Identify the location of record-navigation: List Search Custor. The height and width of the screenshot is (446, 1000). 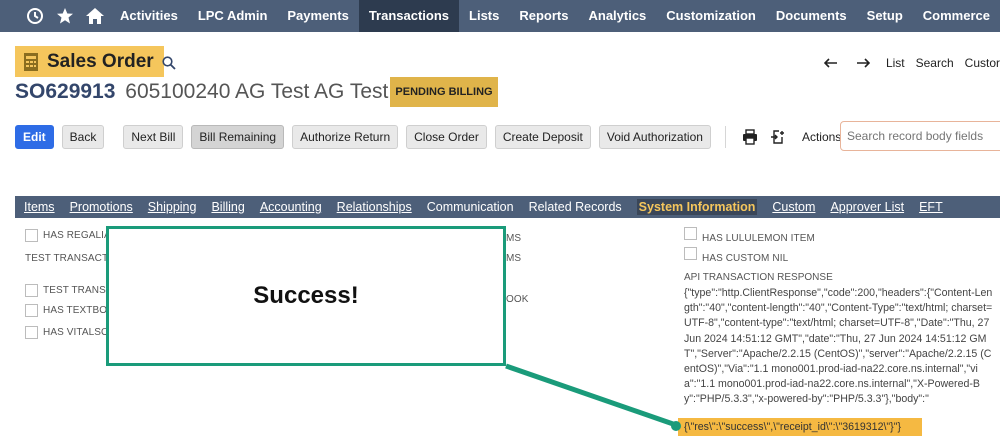
(911, 63).